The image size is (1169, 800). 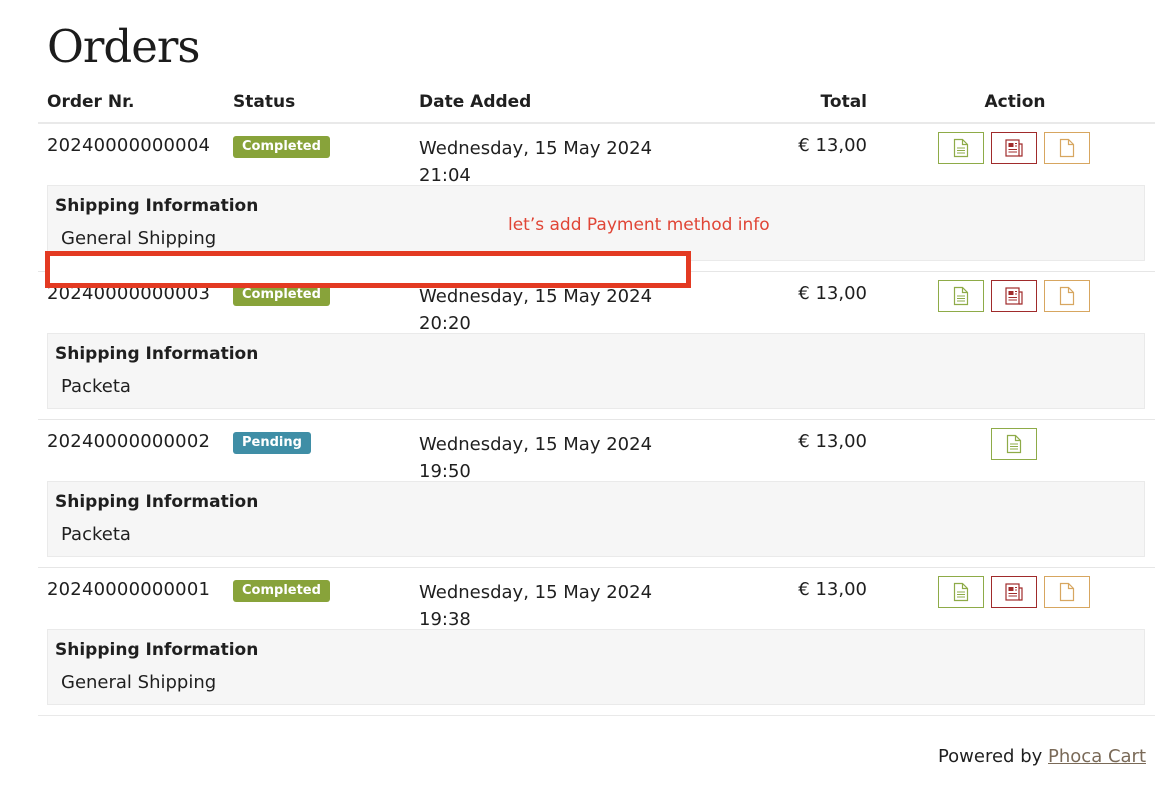 What do you see at coordinates (475, 102) in the screenshot?
I see `header-date-added: Date Added` at bounding box center [475, 102].